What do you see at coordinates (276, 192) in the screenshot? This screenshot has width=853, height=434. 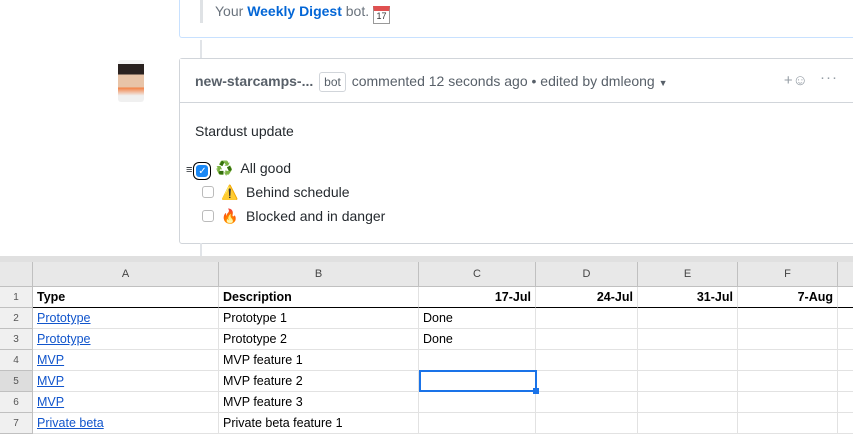 I see `task-item: ⚠️ Behind schedule` at bounding box center [276, 192].